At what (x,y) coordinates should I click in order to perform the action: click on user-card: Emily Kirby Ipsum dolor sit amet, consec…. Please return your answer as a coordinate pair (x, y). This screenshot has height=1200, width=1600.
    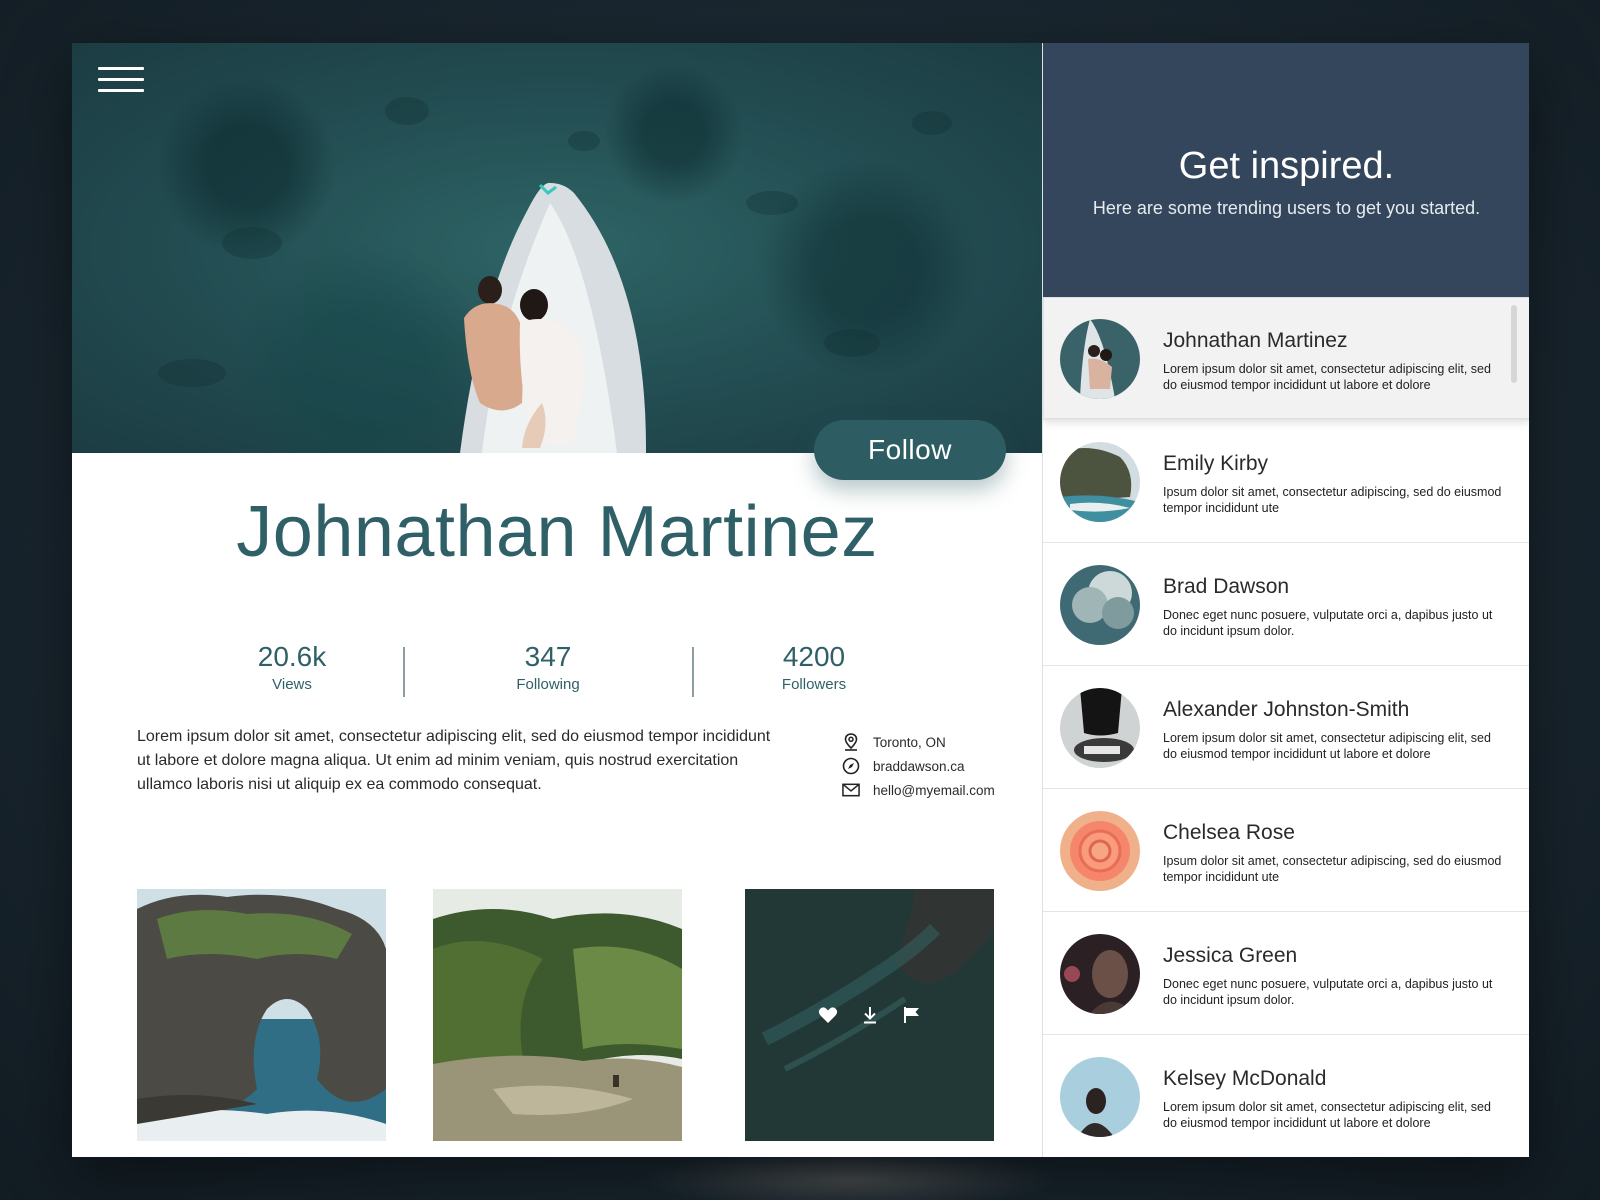
    Looking at the image, I should click on (1286, 481).